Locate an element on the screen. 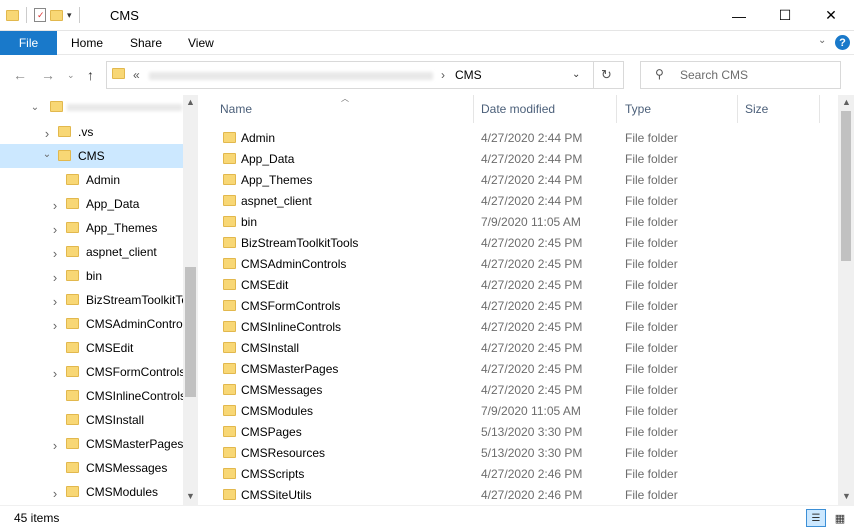 The image size is (854, 529). tree-item: › bin is located at coordinates (91, 276).